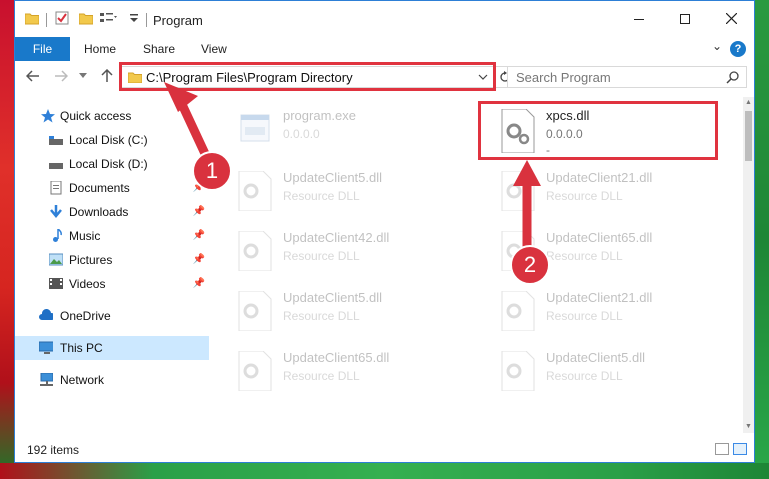 The image size is (769, 479). What do you see at coordinates (548, 150) in the screenshot?
I see `file-description: -` at bounding box center [548, 150].